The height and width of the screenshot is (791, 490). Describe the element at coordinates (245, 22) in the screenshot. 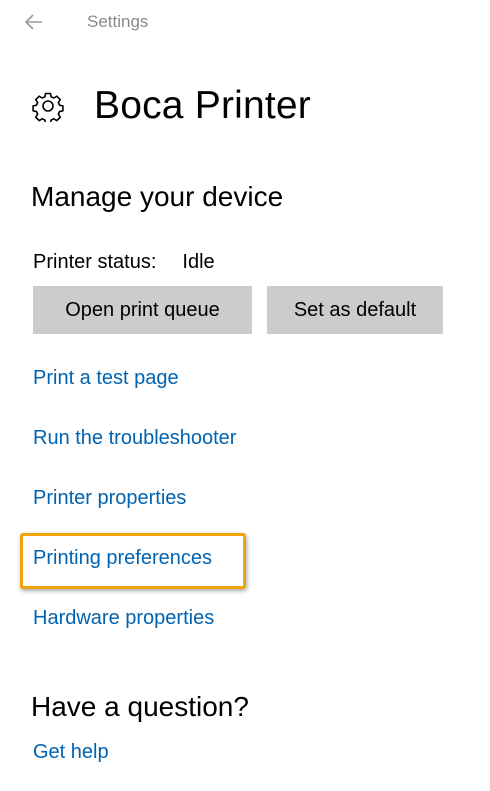

I see `title-bar: Settings` at that location.